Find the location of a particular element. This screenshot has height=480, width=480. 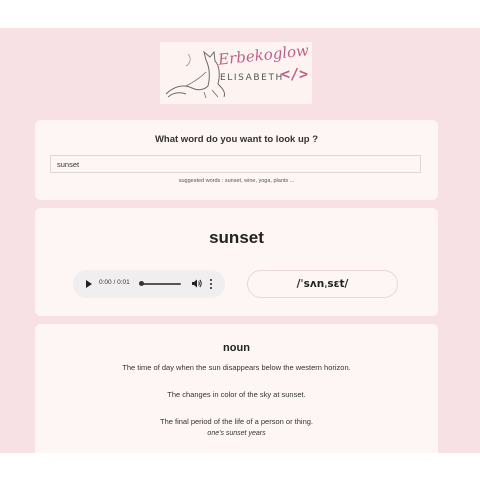

definition-3-example: one's sunset years is located at coordinates (236, 433).